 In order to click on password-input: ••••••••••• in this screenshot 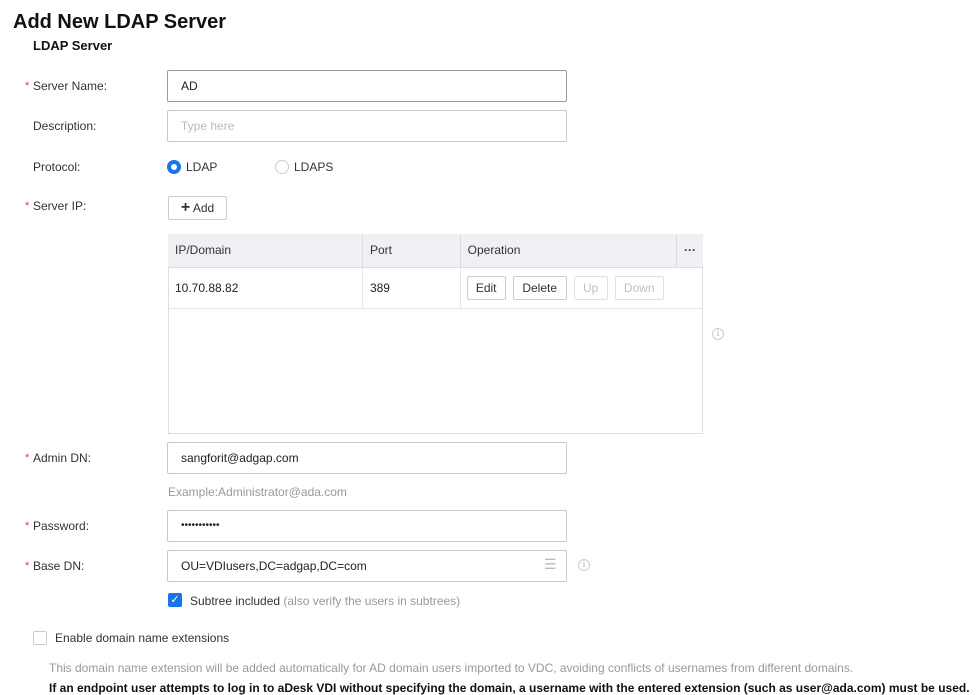, I will do `click(367, 526)`.